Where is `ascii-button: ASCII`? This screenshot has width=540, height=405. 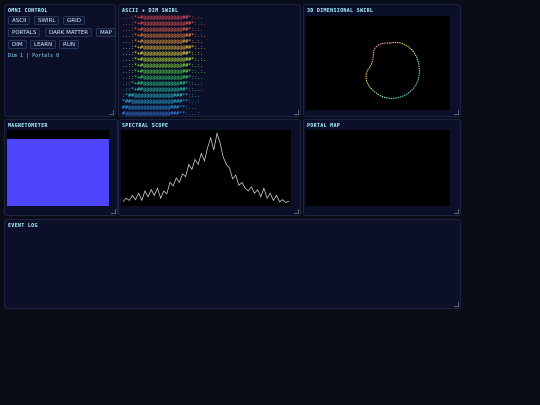 ascii-button: ASCII is located at coordinates (19, 20).